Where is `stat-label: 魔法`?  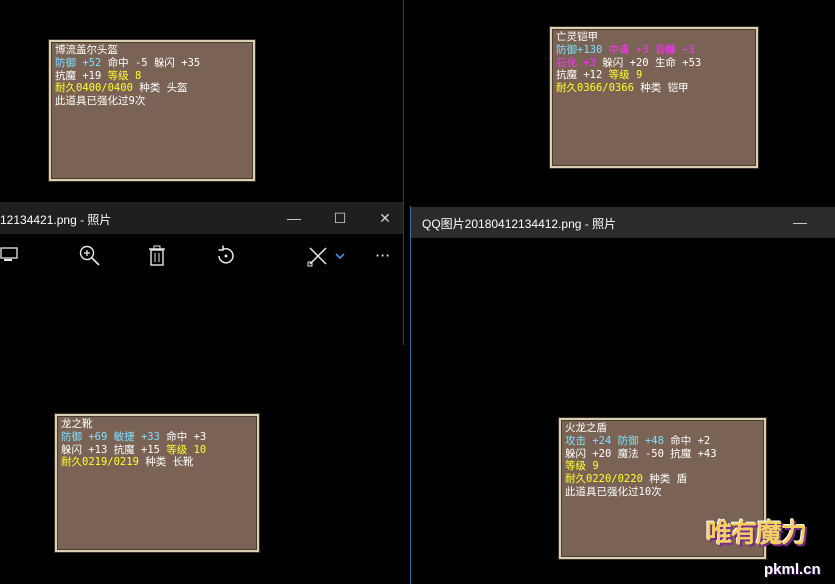 stat-label: 魔法 is located at coordinates (628, 453).